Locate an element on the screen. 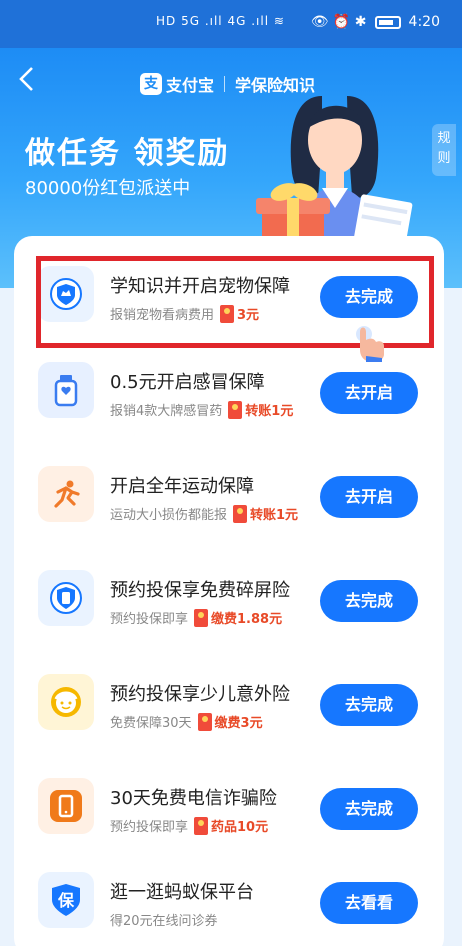 Image resolution: width=462 pixels, height=946 pixels. svg-text: 保 is located at coordinates (66, 900).